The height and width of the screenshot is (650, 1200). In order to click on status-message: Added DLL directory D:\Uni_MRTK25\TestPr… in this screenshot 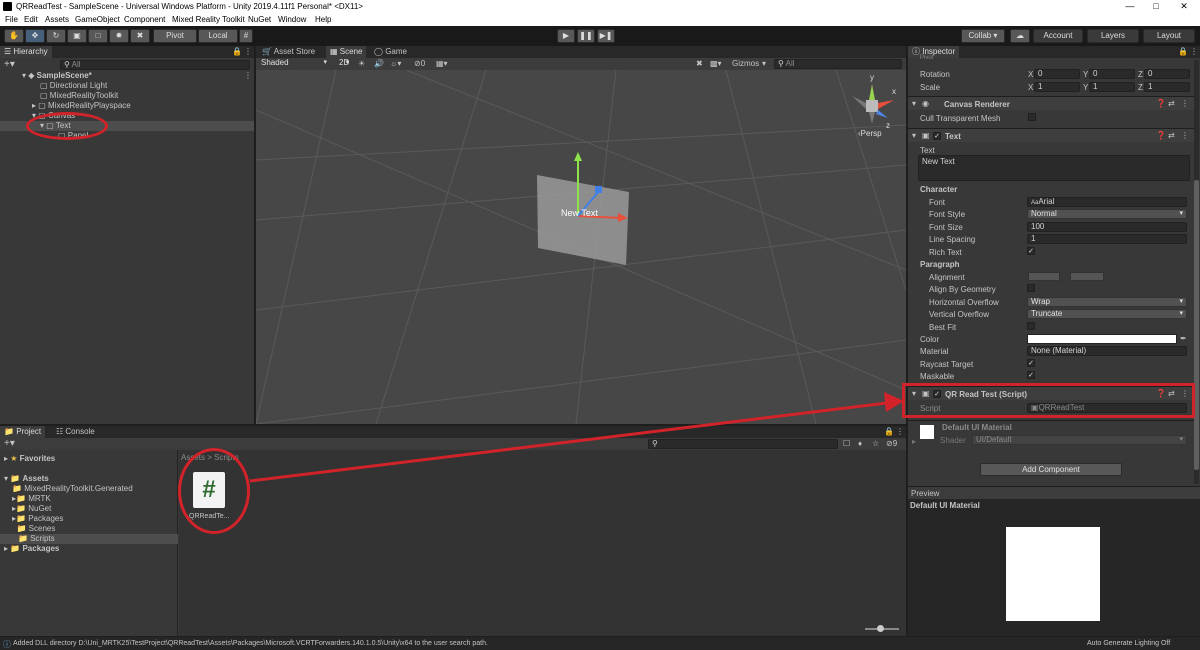, I will do `click(250, 643)`.